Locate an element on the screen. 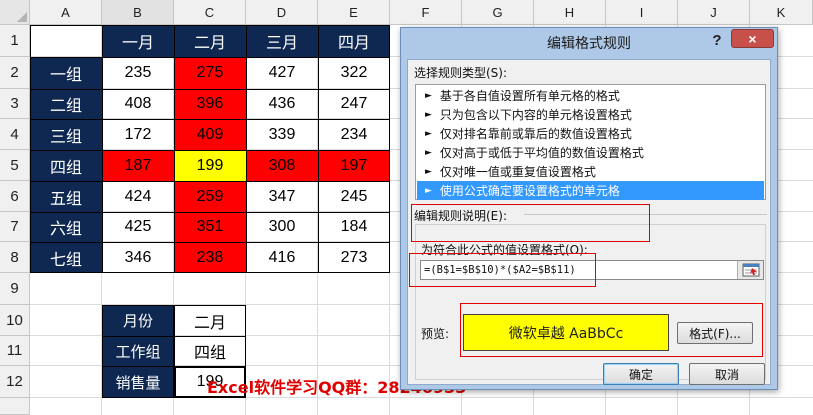 The height and width of the screenshot is (415, 813). data-cell: 322 is located at coordinates (354, 73).